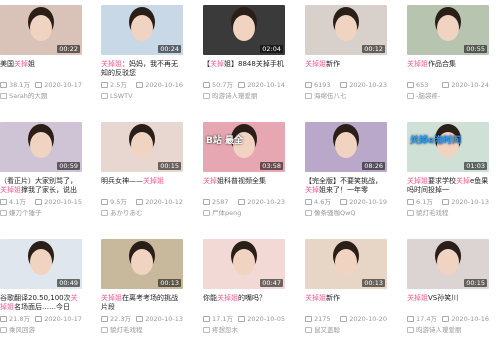  I want to click on uploader-name: 尸体peng, so click(244, 213).